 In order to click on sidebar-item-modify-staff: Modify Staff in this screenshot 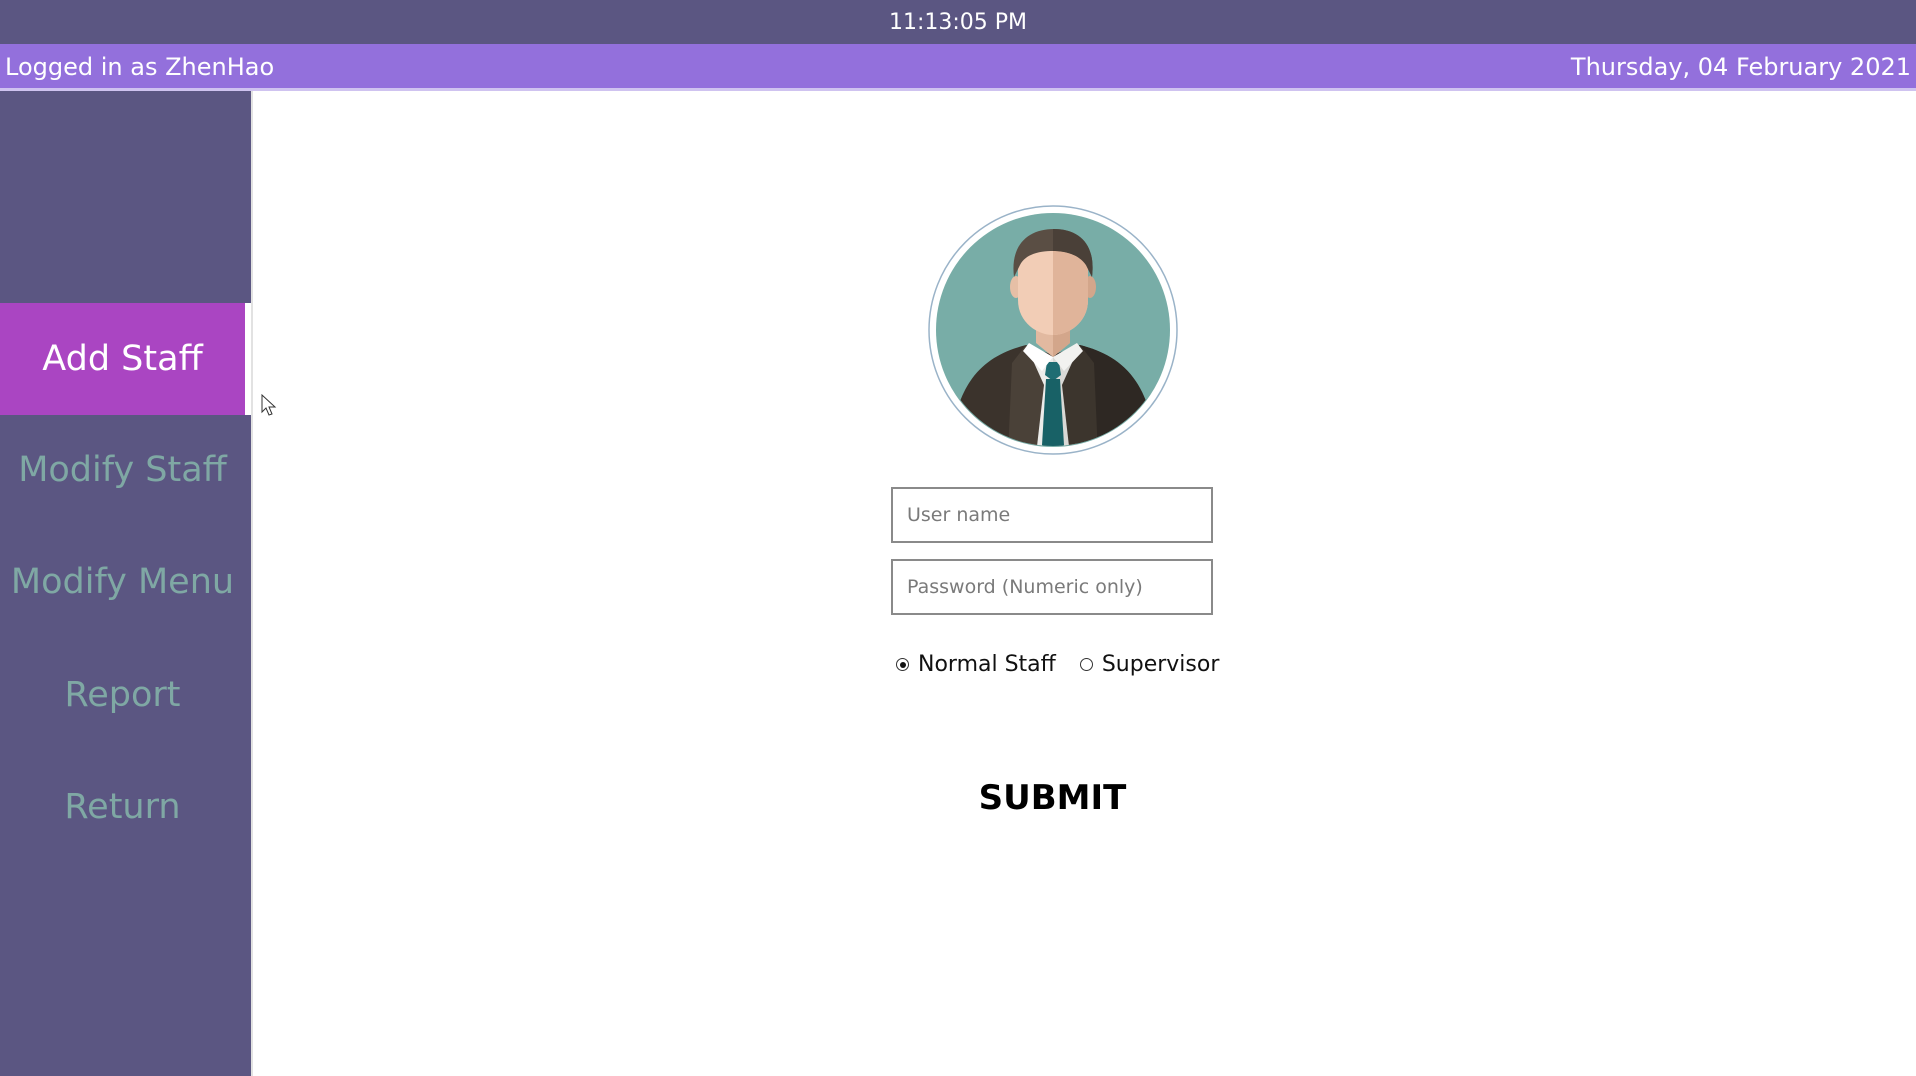, I will do `click(122, 470)`.